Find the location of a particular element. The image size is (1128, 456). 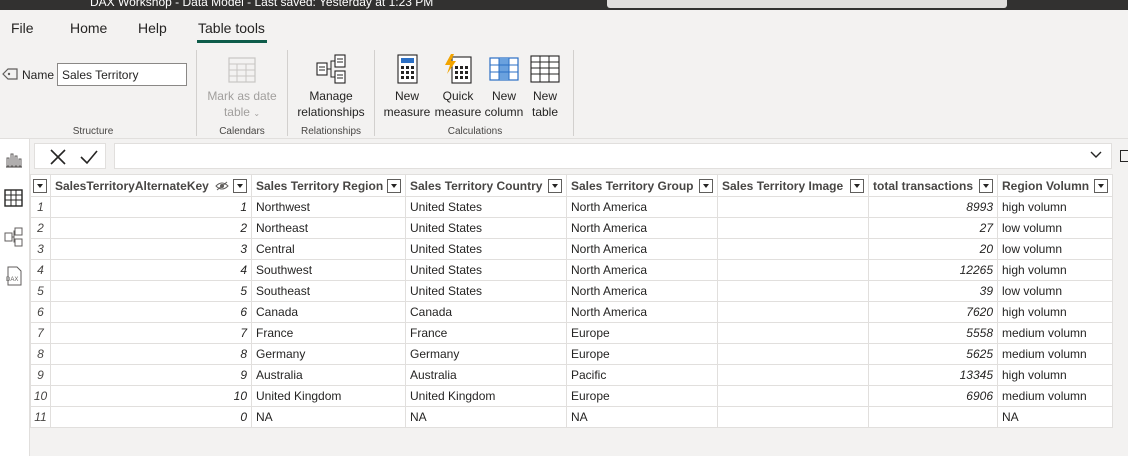

cell-alternate-key: 7 is located at coordinates (151, 333).